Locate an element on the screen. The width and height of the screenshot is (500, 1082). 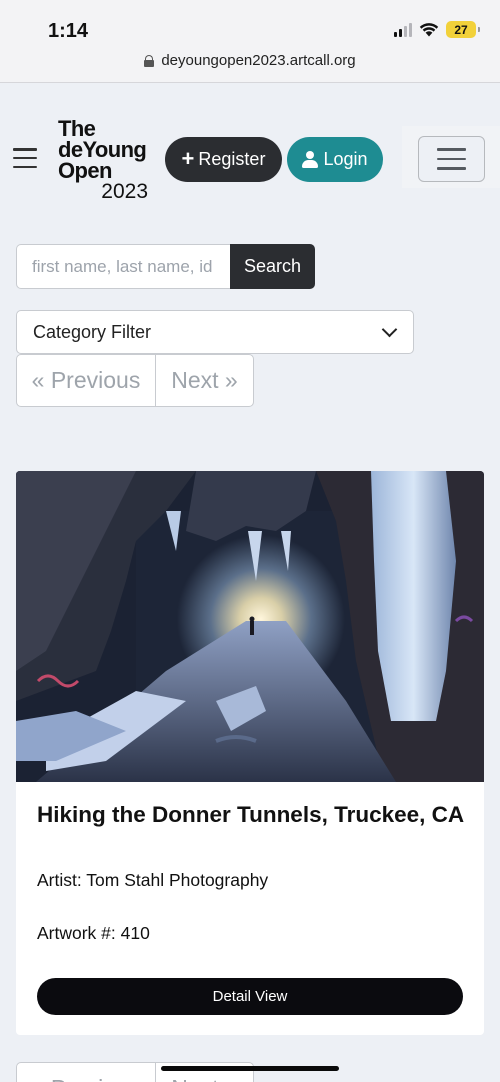
login-button: Login is located at coordinates (335, 159).